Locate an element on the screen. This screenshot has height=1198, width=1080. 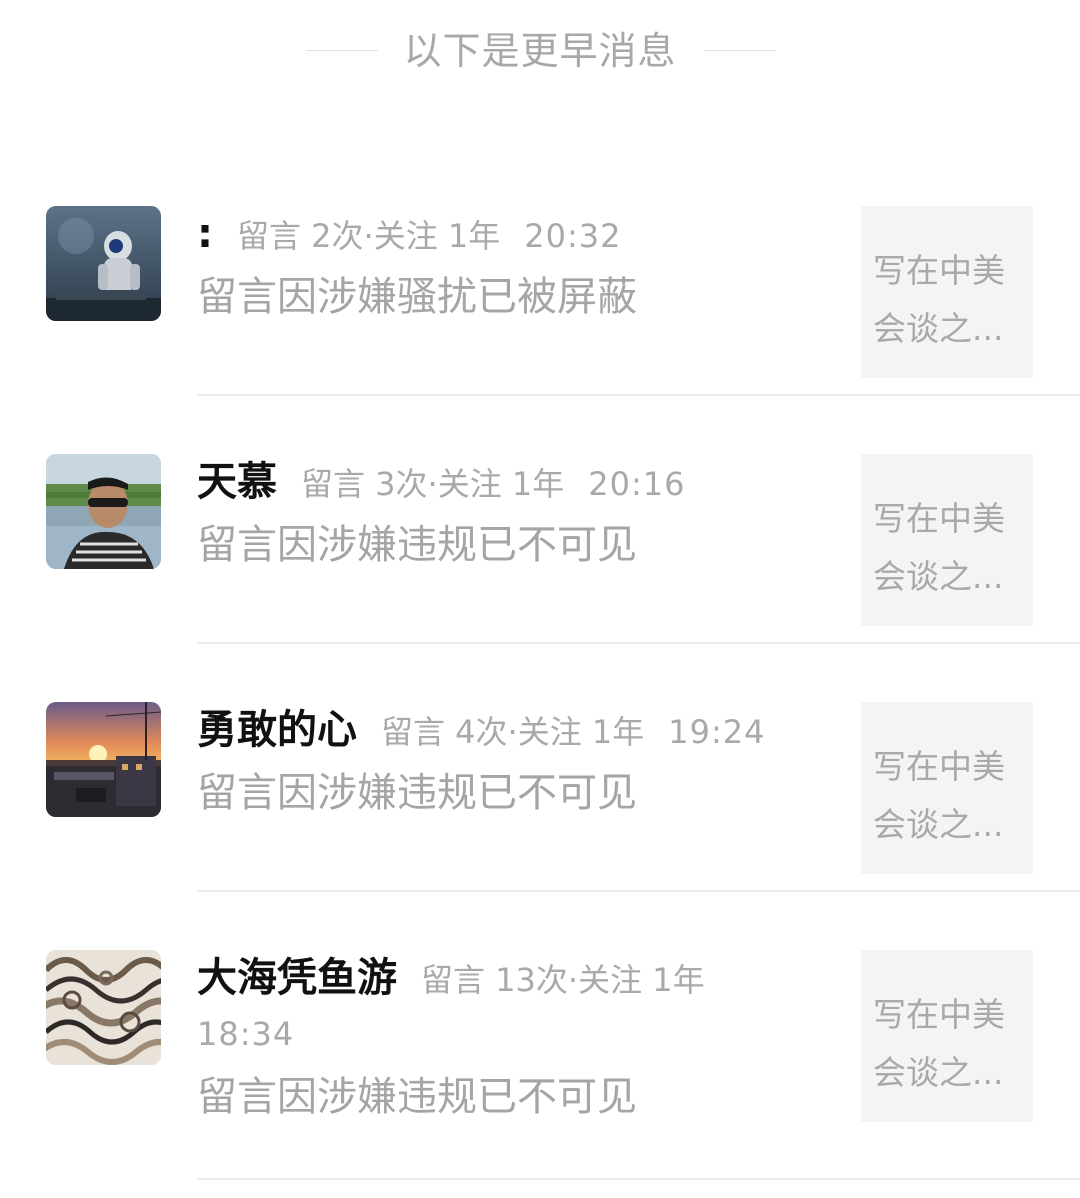
user-name: 勇敢的心 is located at coordinates (277, 730).